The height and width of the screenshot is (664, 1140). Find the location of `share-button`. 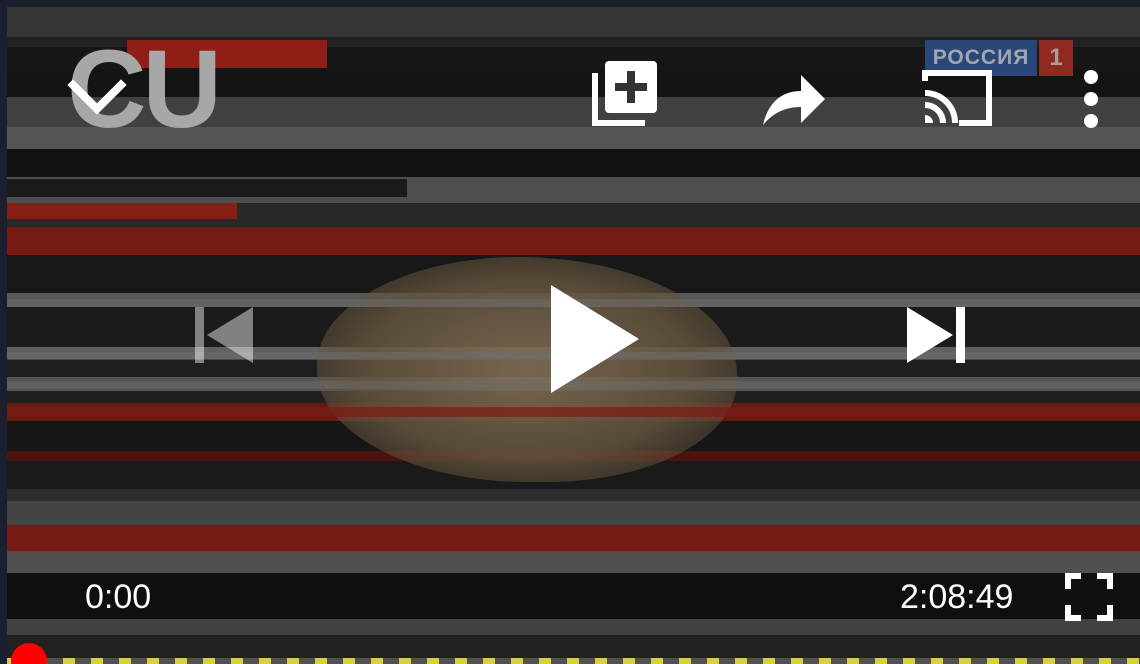

share-button is located at coordinates (794, 100).